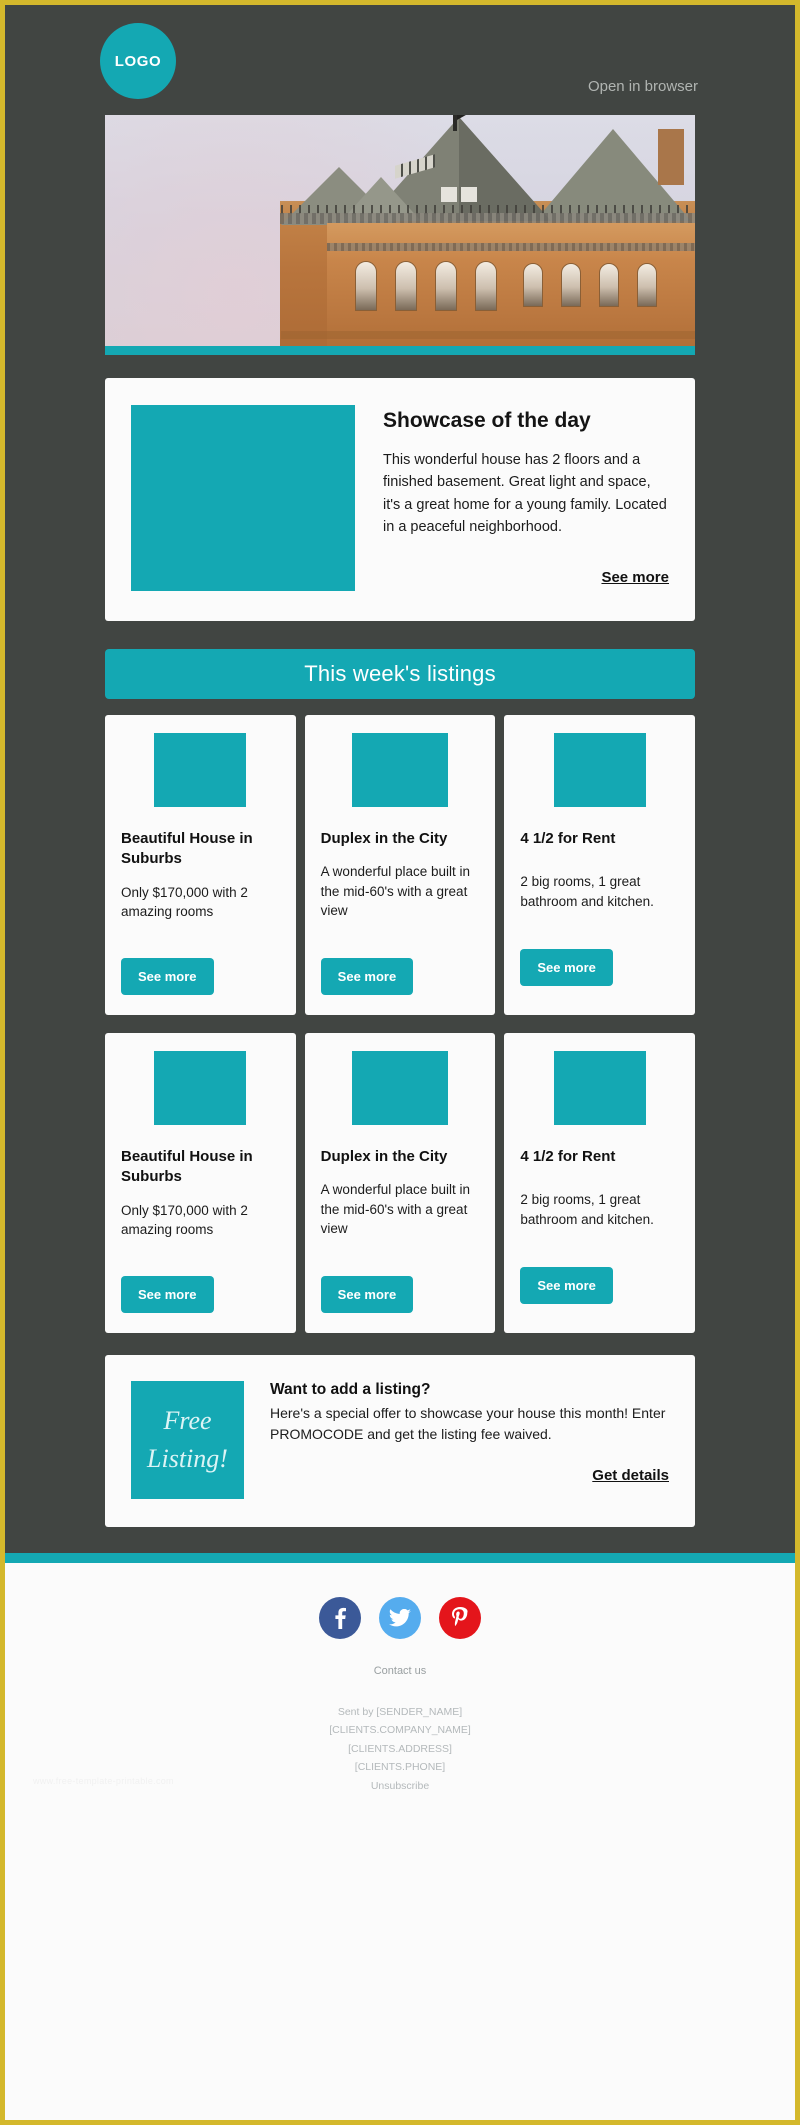 This screenshot has width=800, height=2125. I want to click on footer-accent-bar, so click(400, 1558).